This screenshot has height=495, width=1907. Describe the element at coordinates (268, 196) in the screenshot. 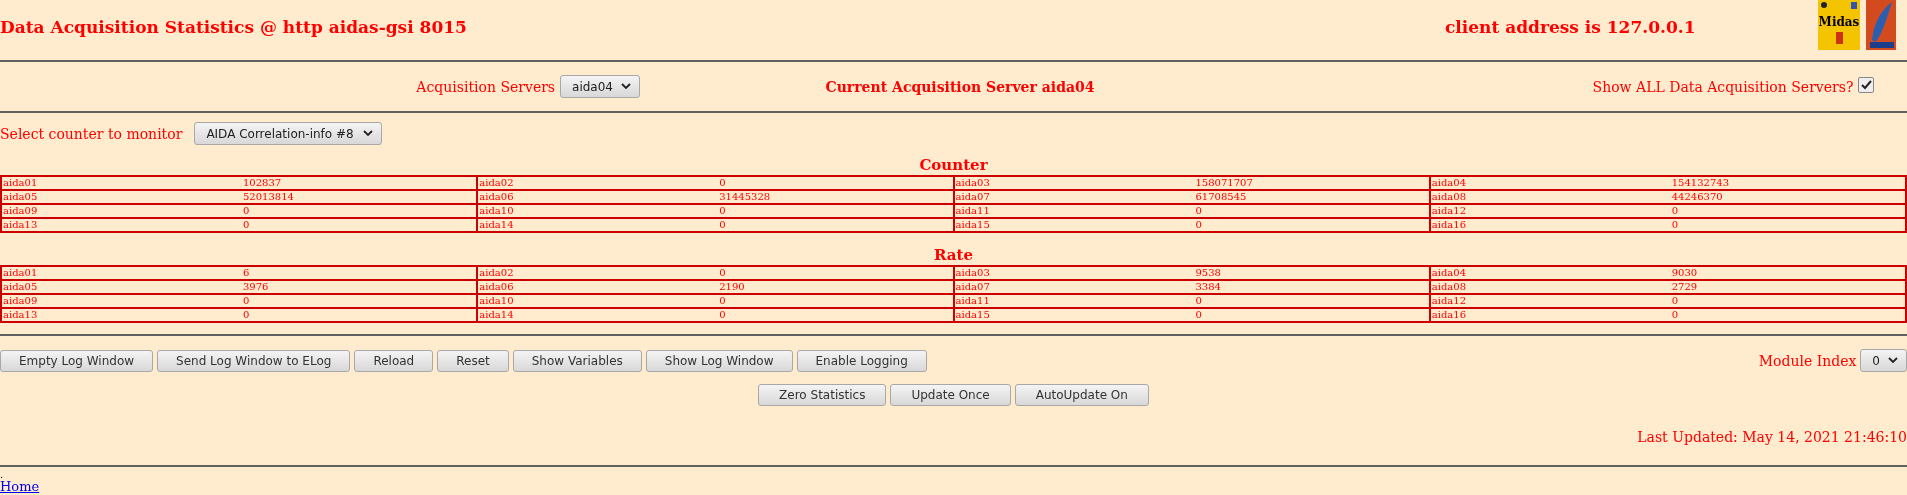

I see `stat-value: 52013814` at that location.